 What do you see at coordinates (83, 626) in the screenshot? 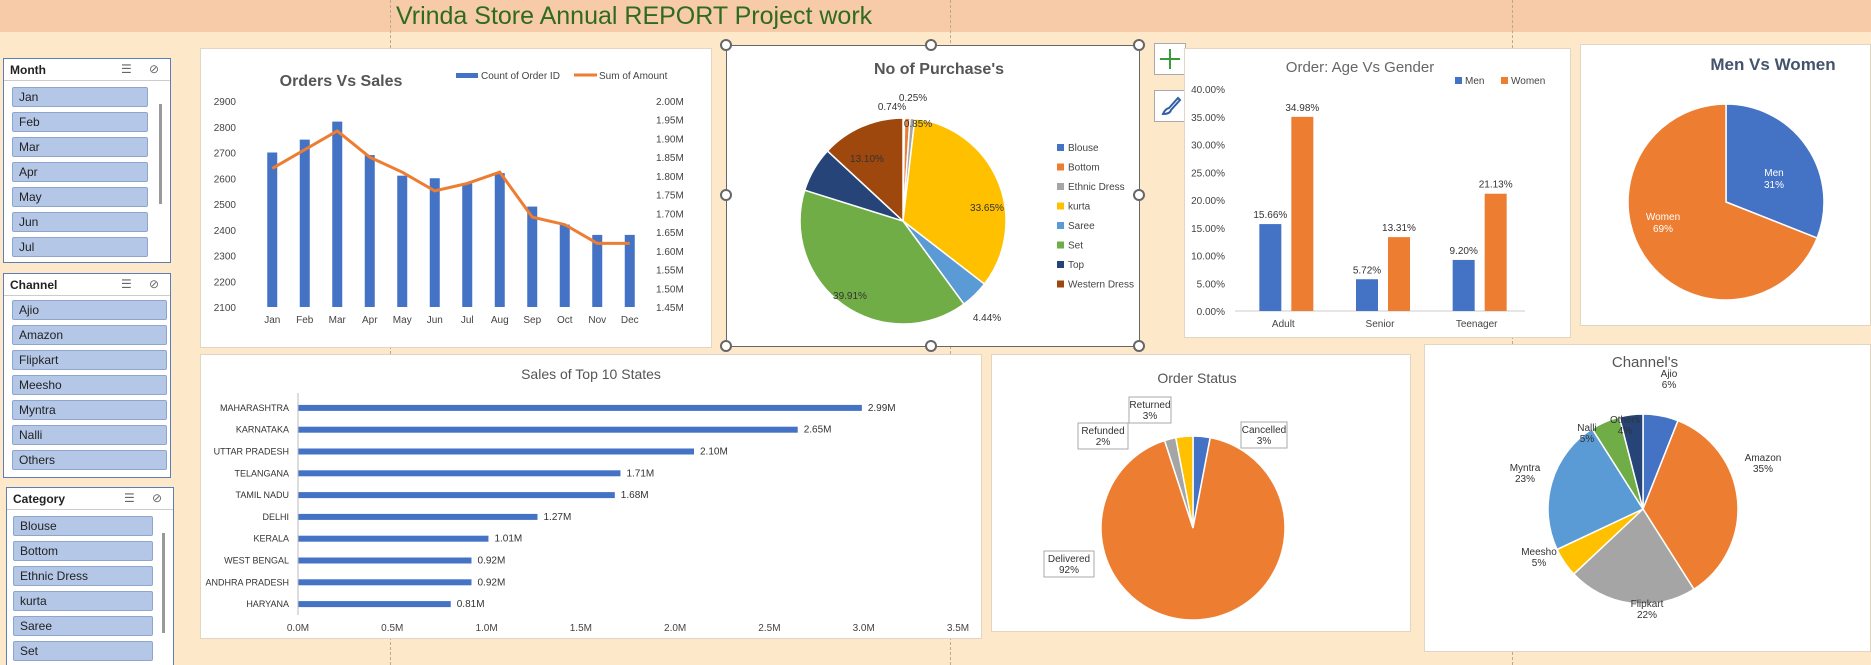
I see `slicer-item: Saree` at bounding box center [83, 626].